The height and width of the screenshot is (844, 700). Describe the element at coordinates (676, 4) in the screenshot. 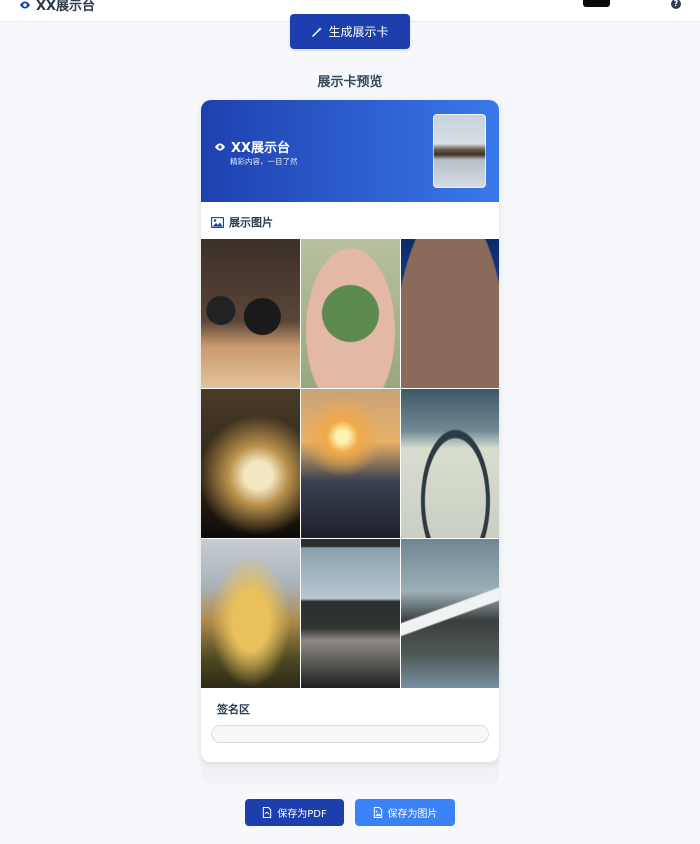

I see `help-icon: ?` at that location.